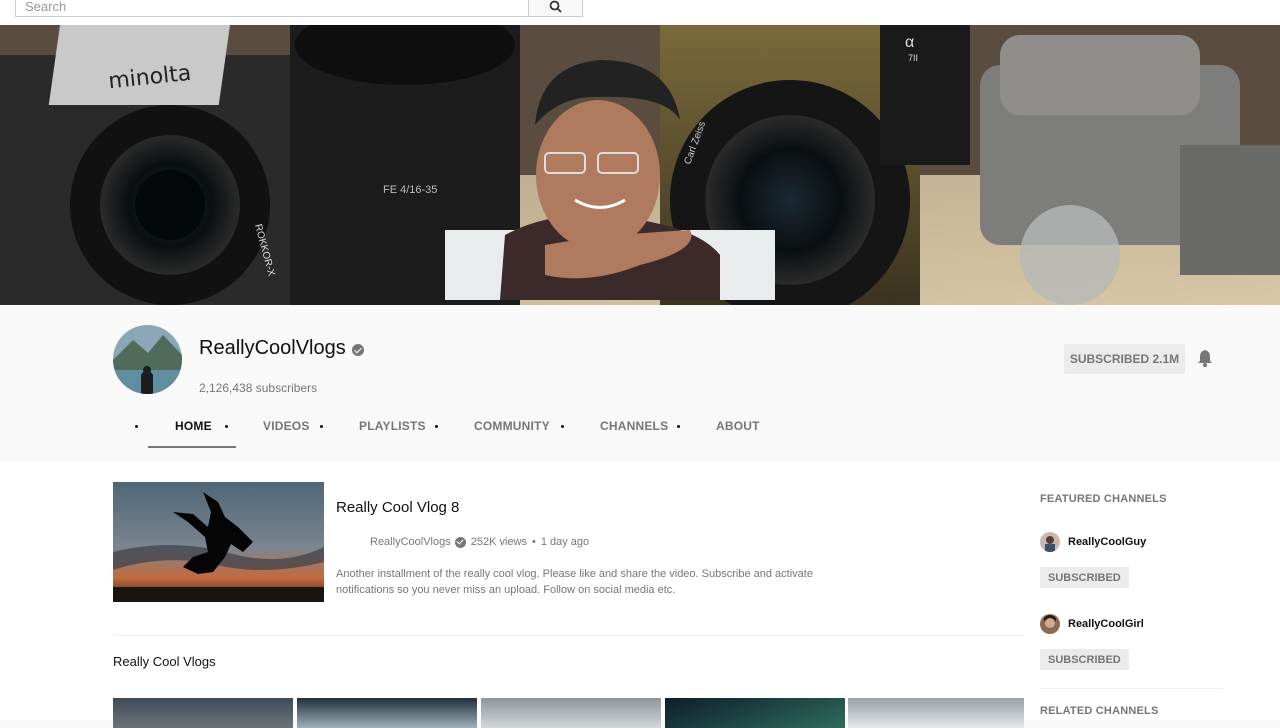  What do you see at coordinates (512, 426) in the screenshot?
I see `tab-community: COMMUNITY` at bounding box center [512, 426].